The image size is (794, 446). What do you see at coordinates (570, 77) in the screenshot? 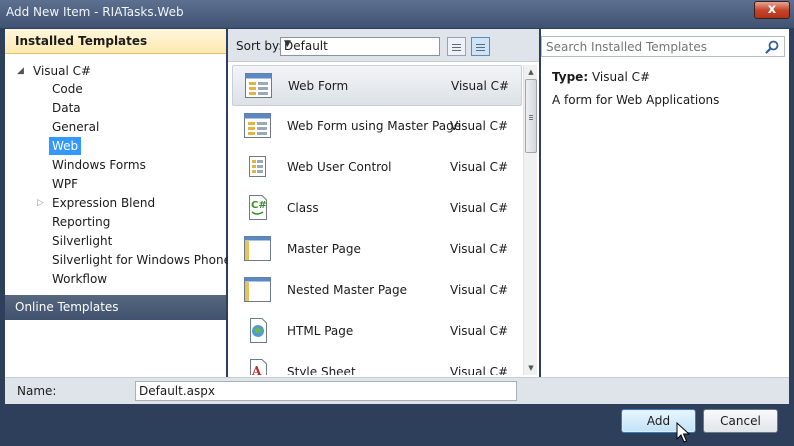
I see `type-label: Type:` at bounding box center [570, 77].